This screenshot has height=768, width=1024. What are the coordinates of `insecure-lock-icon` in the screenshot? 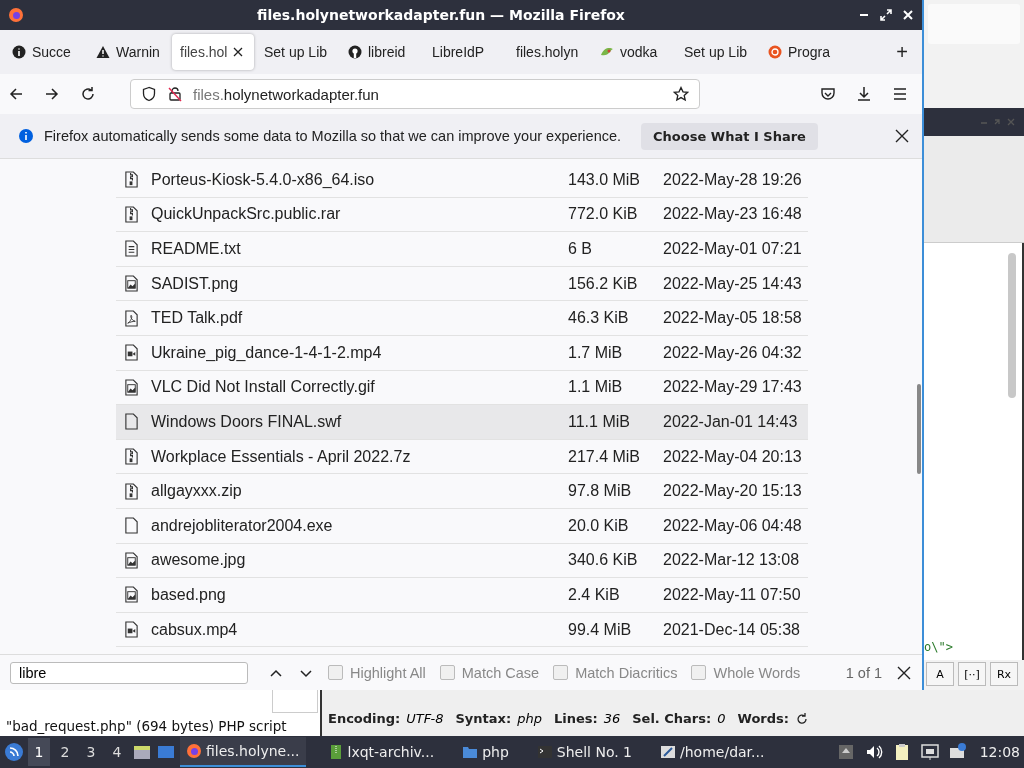 It's located at (175, 94).